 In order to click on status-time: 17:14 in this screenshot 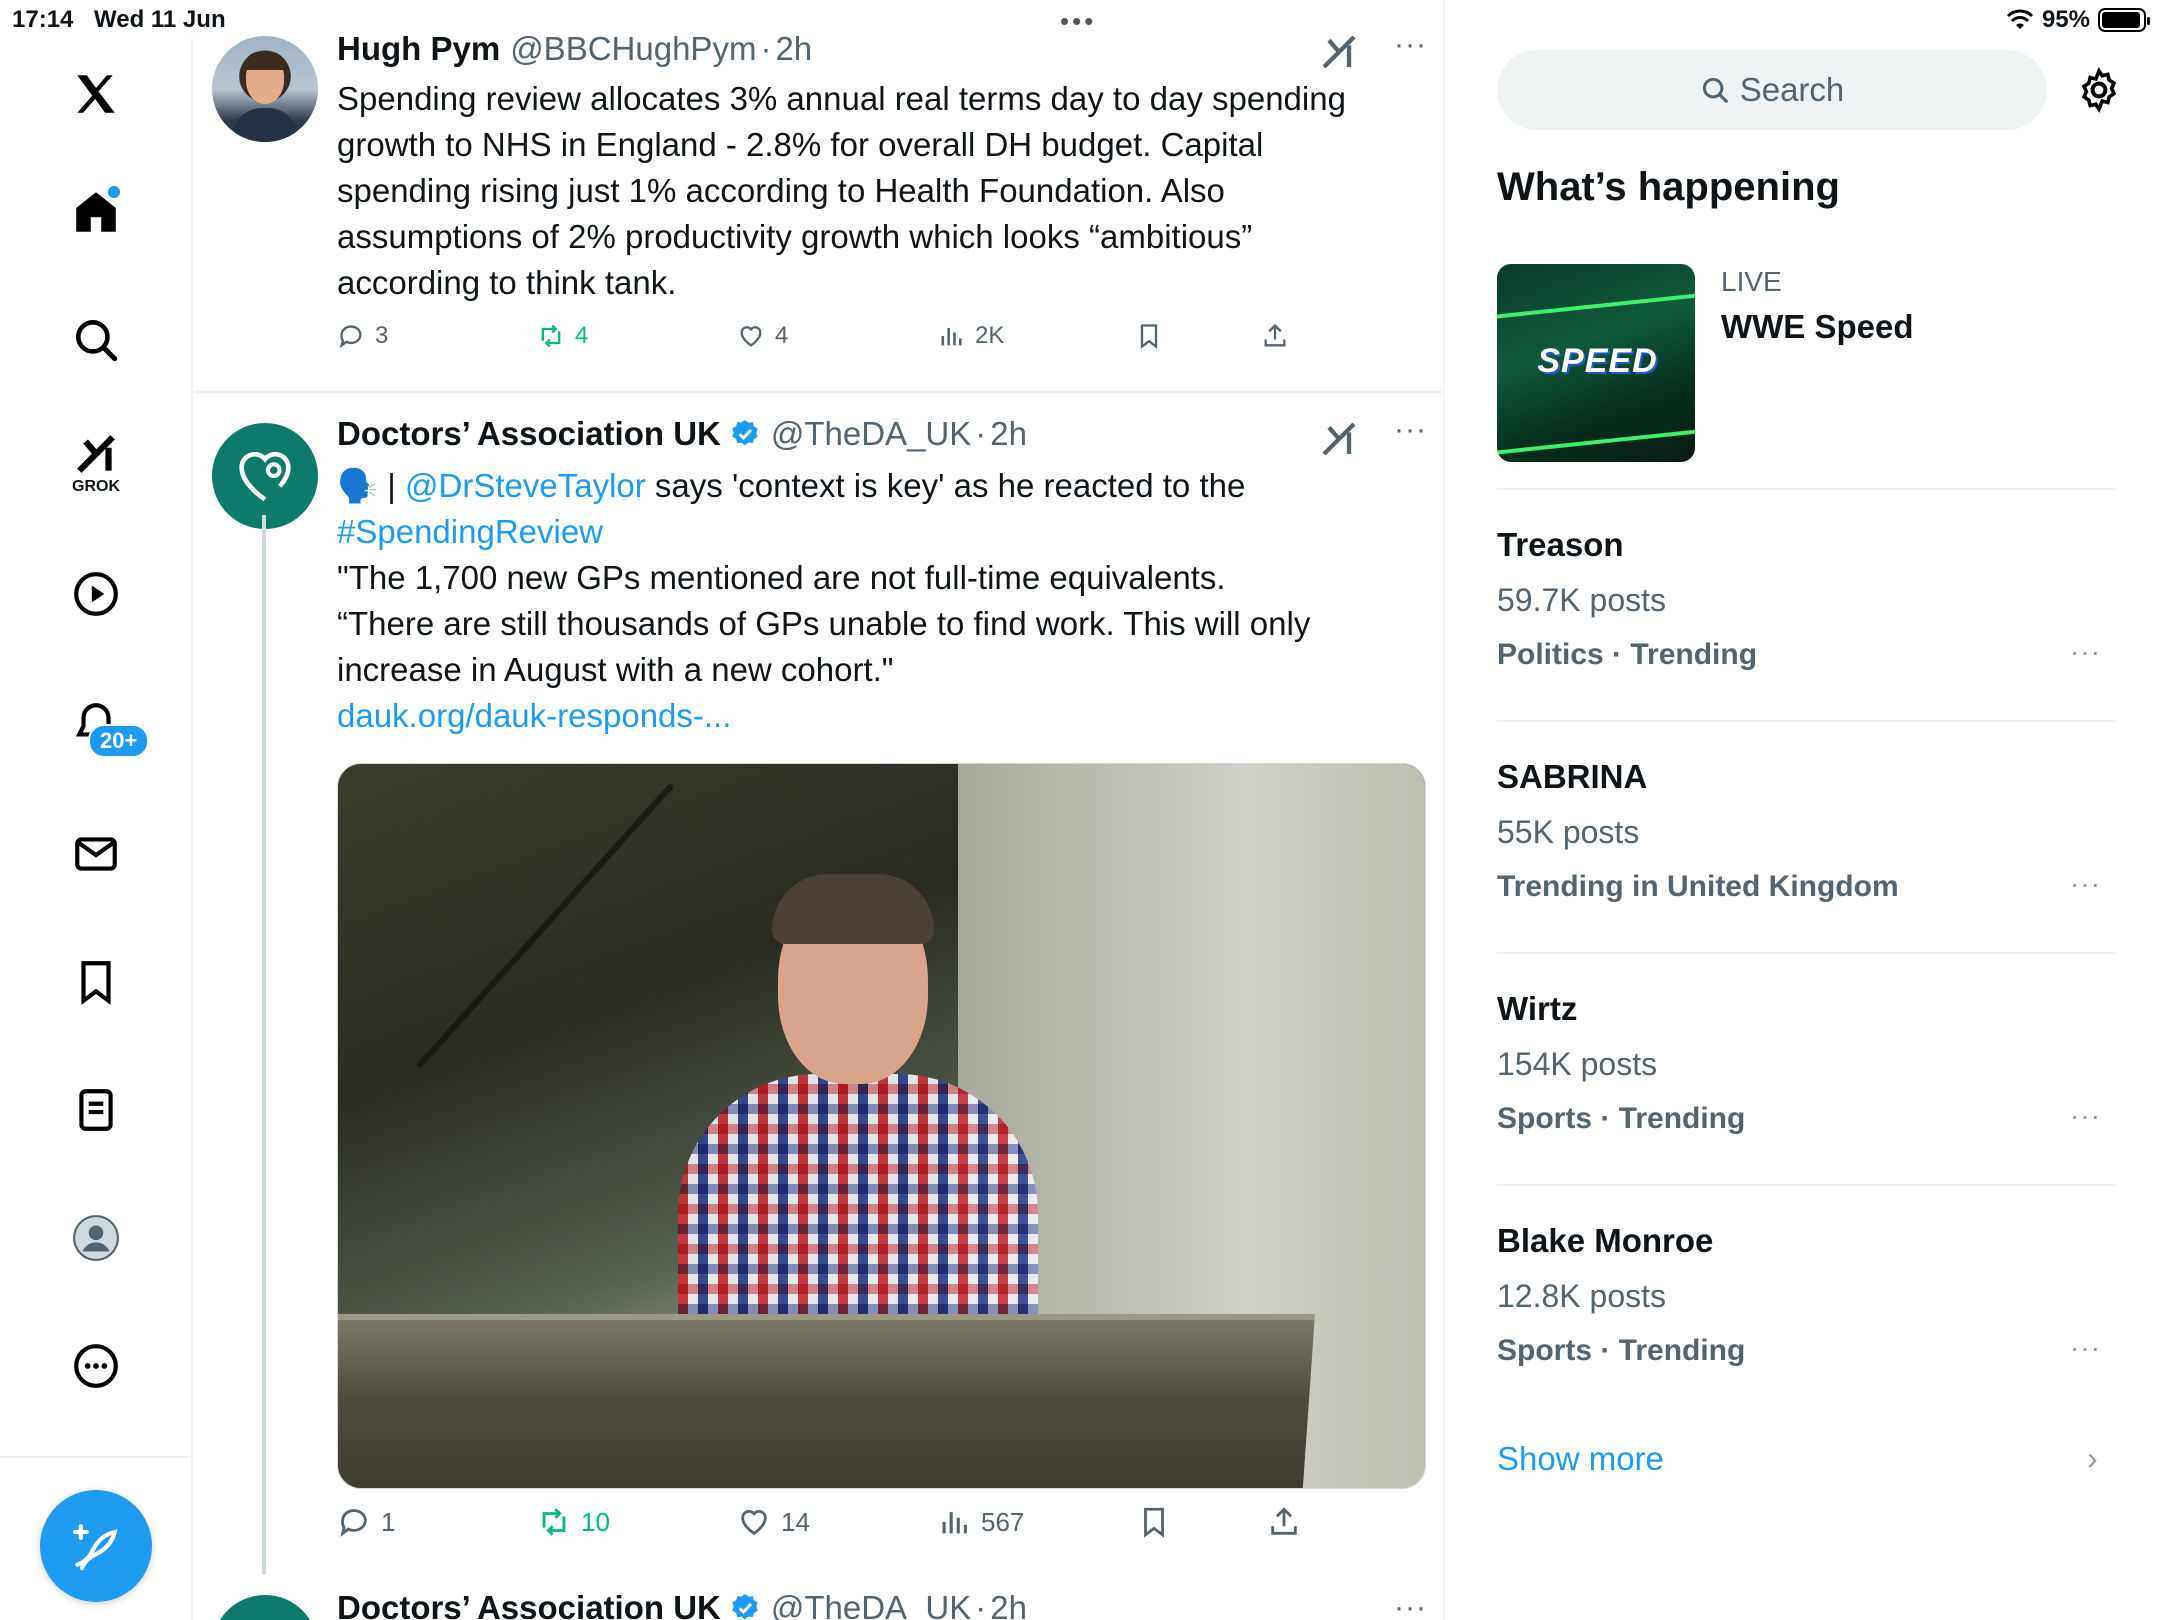, I will do `click(43, 19)`.